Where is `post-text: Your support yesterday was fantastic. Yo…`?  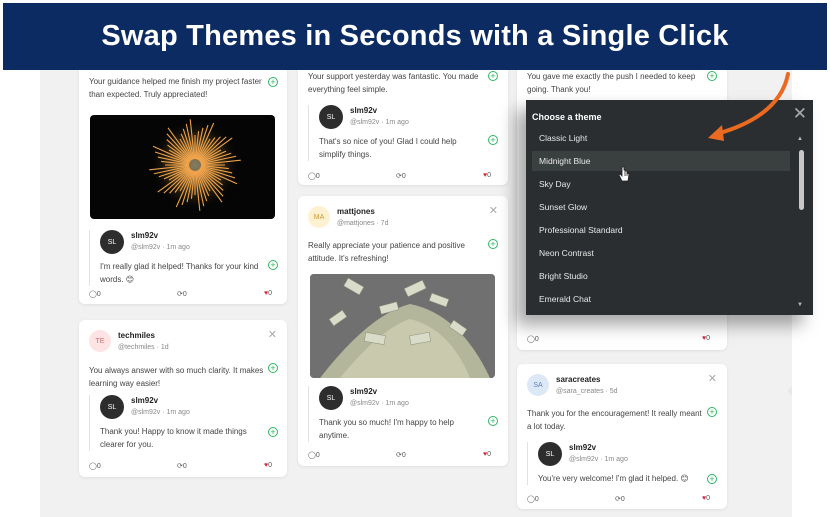
post-text: Your support yesterday was fantastic. Yo… is located at coordinates (393, 83).